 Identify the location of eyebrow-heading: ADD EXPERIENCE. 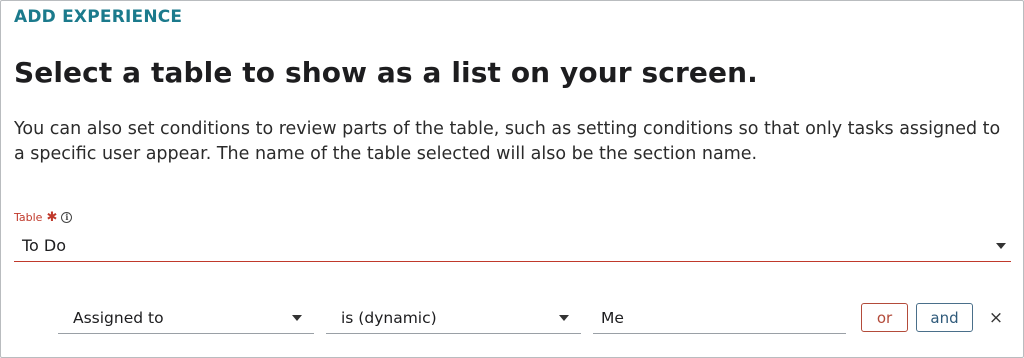
(98, 17).